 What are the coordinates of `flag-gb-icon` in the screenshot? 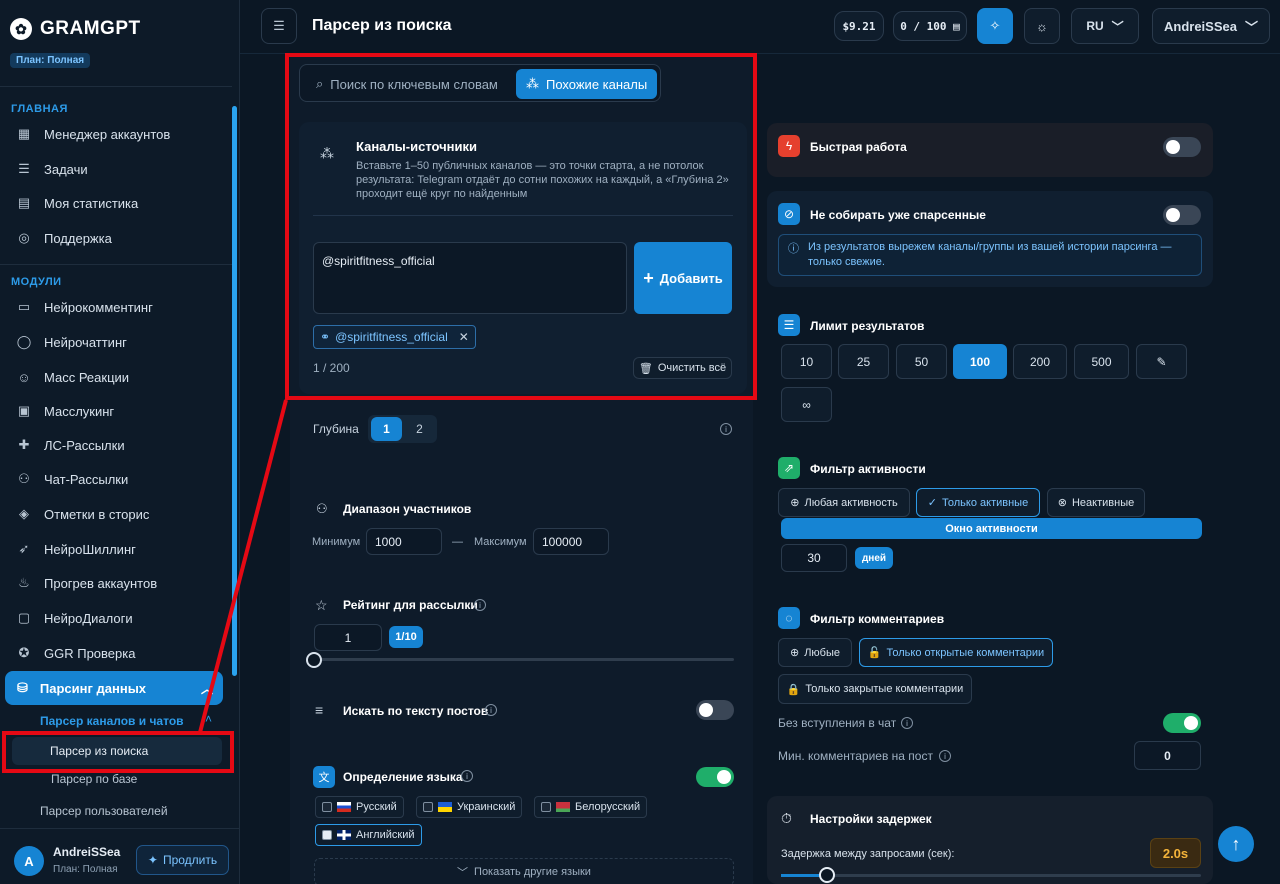 It's located at (344, 835).